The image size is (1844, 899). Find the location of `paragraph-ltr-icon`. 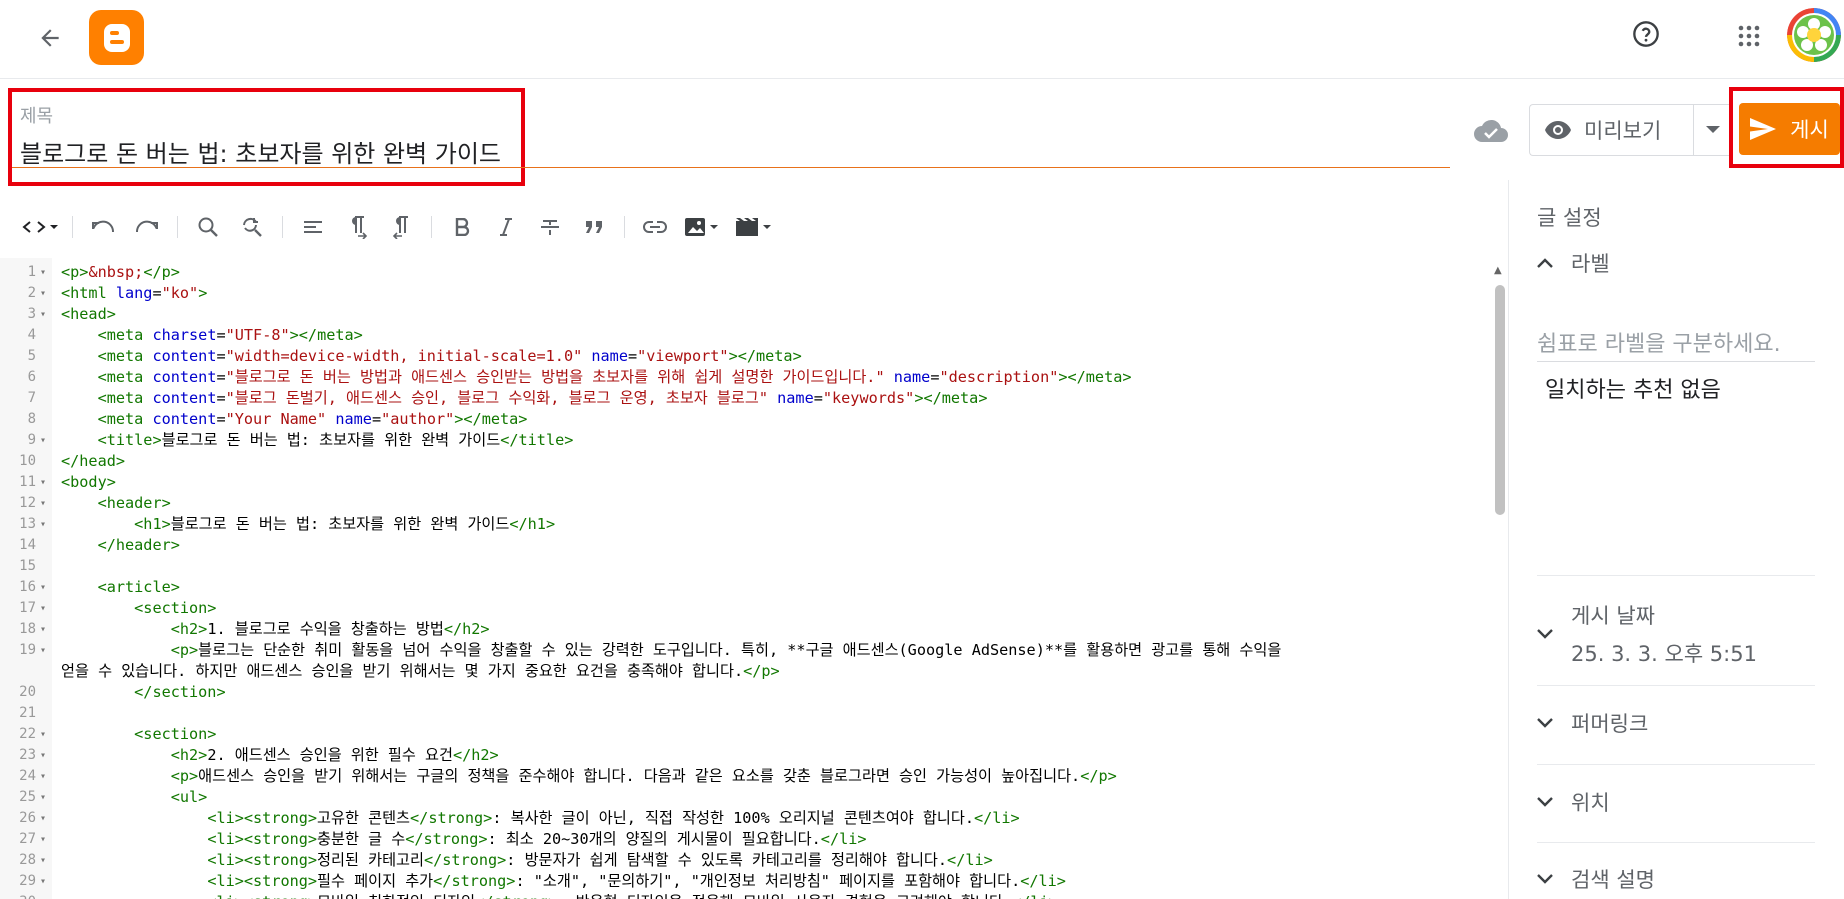

paragraph-ltr-icon is located at coordinates (360, 227).